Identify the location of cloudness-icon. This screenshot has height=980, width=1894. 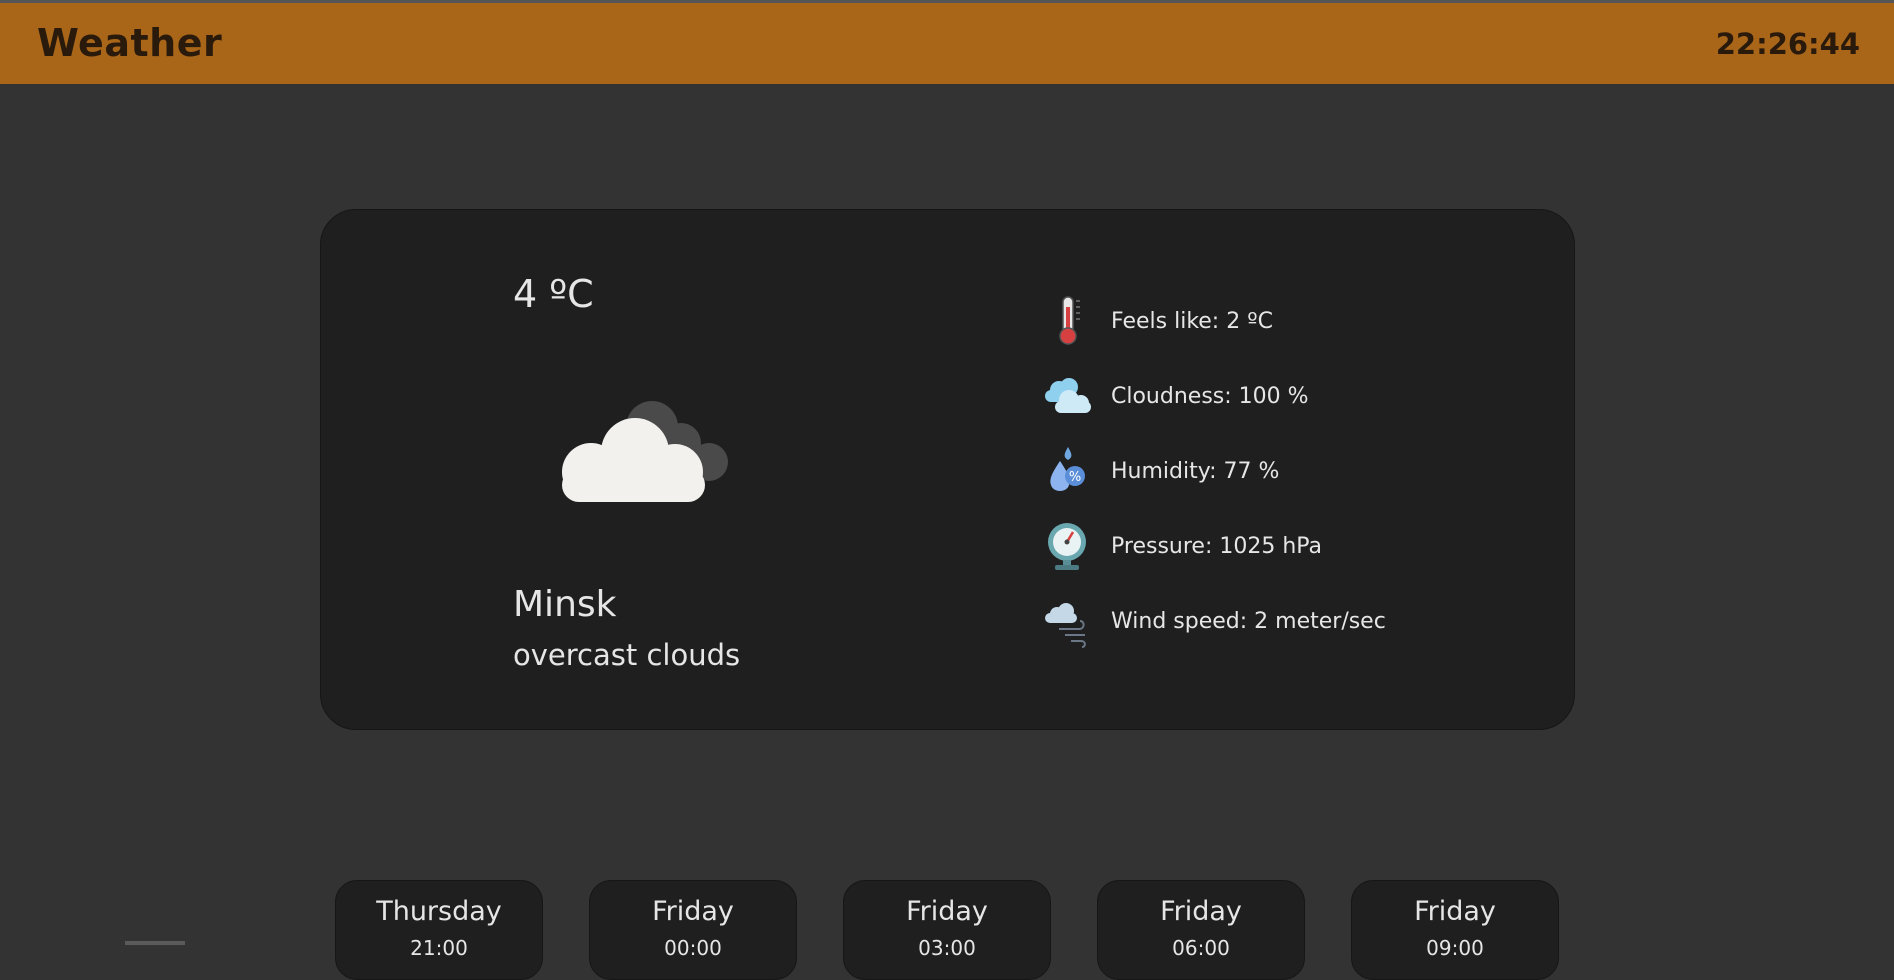
(1068, 395).